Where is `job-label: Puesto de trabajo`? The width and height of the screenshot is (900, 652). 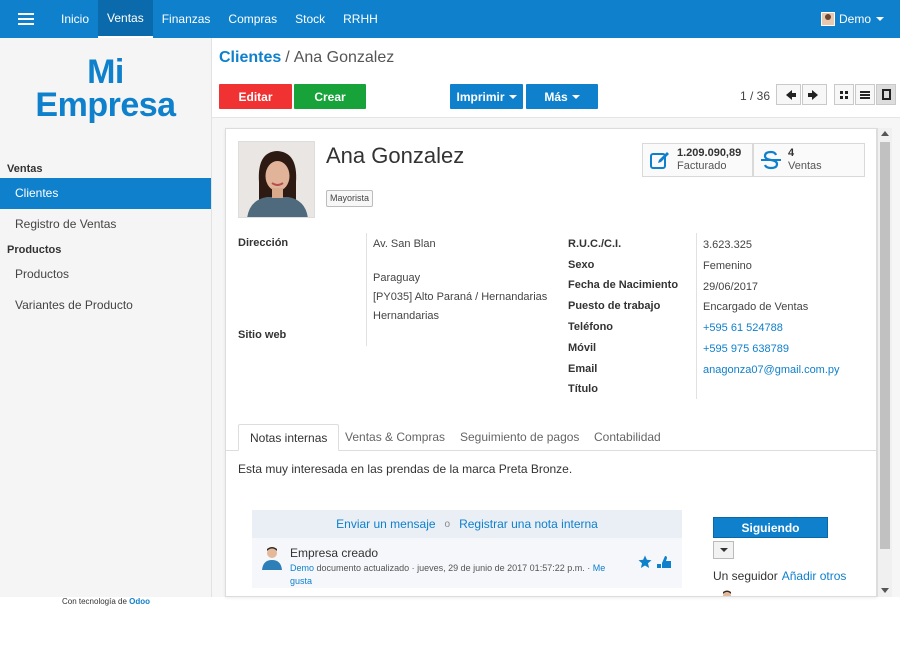
job-label: Puesto de trabajo is located at coordinates (614, 306).